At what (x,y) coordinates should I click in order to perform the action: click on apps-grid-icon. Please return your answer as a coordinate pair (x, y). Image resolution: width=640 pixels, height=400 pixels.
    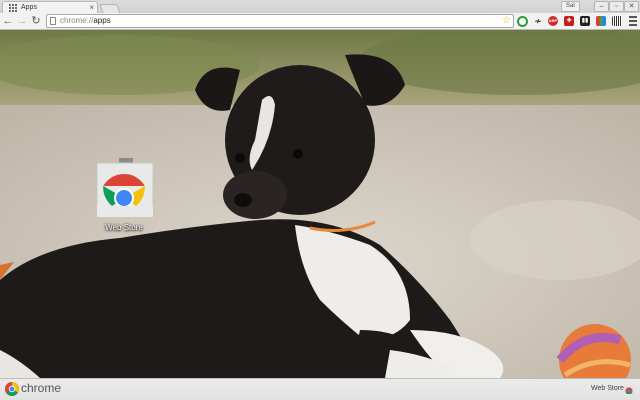
    Looking at the image, I should click on (13, 8).